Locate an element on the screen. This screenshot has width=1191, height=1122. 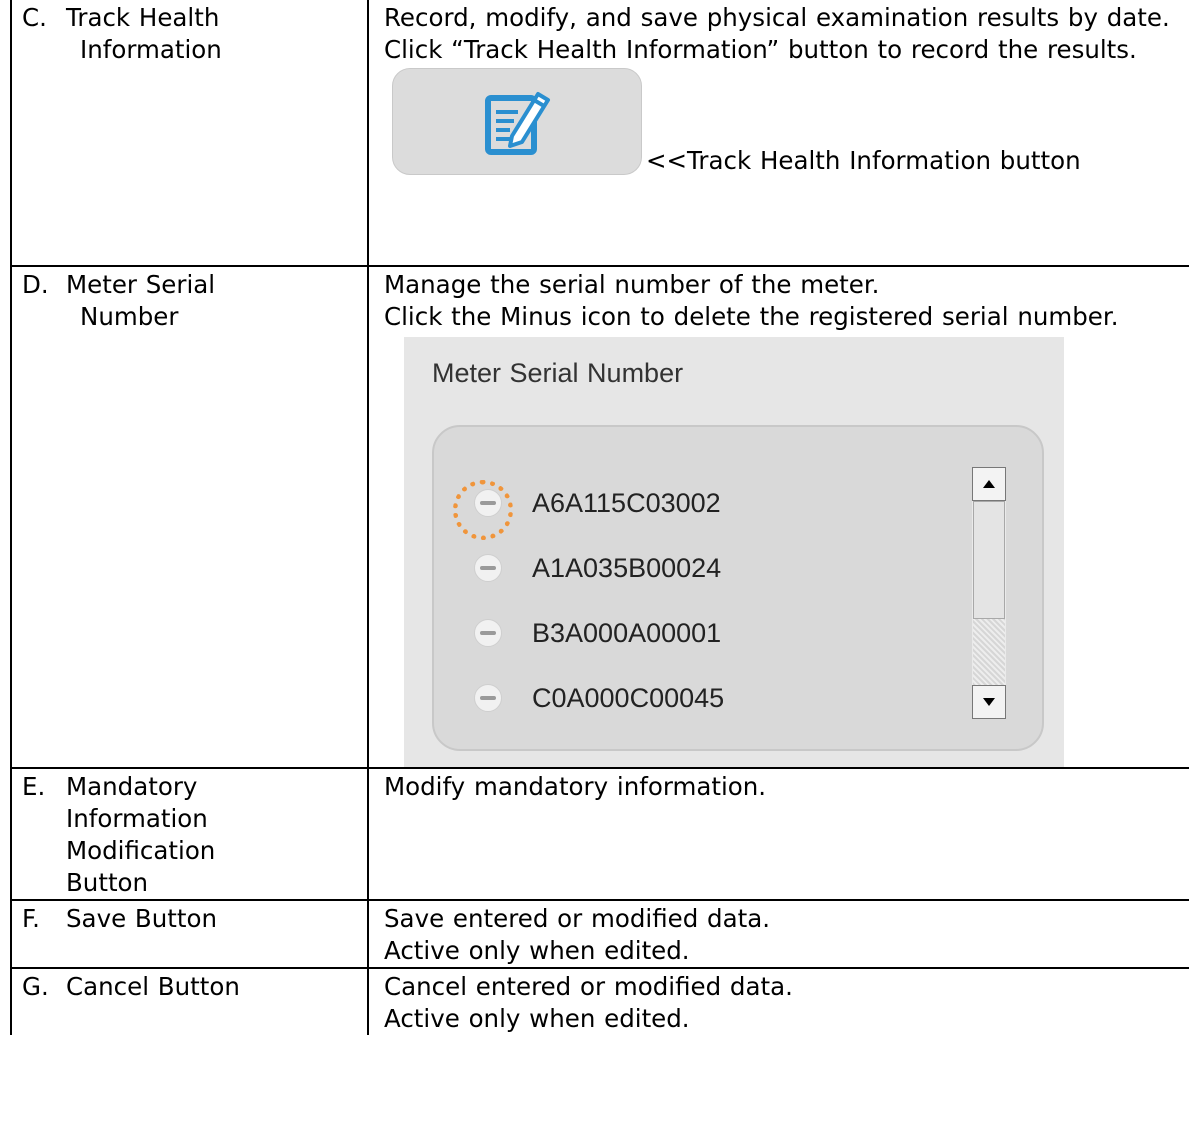
row-label-line: Cancel Button is located at coordinates (153, 986).